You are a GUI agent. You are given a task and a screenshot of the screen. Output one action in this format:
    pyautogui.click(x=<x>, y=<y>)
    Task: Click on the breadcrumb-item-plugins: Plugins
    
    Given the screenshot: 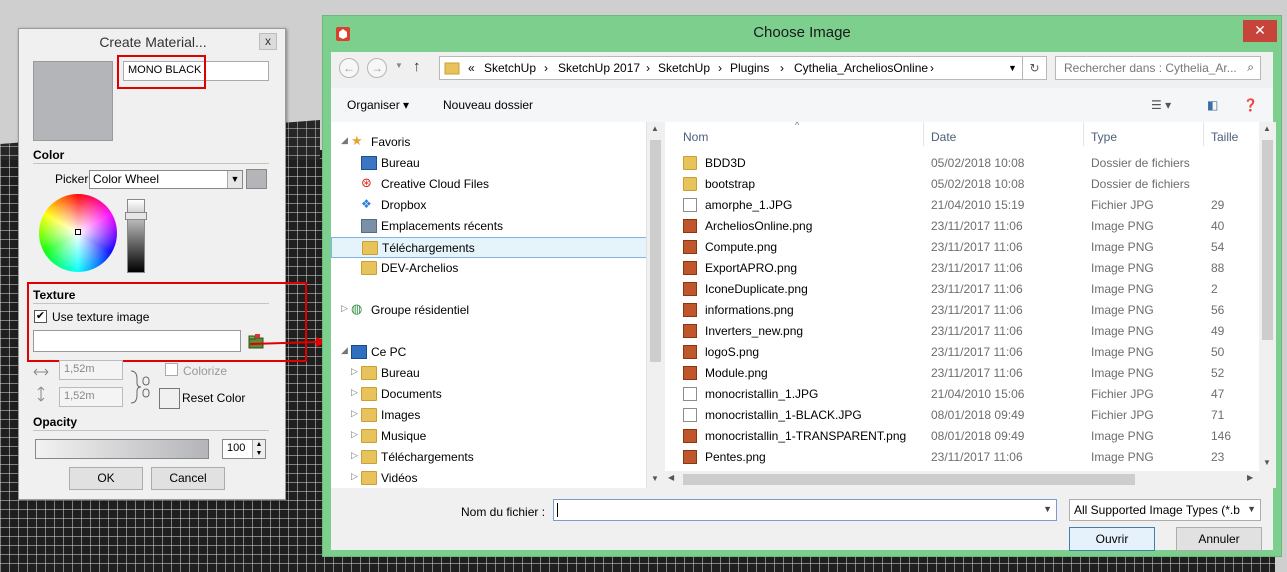 What is the action you would take?
    pyautogui.click(x=749, y=68)
    